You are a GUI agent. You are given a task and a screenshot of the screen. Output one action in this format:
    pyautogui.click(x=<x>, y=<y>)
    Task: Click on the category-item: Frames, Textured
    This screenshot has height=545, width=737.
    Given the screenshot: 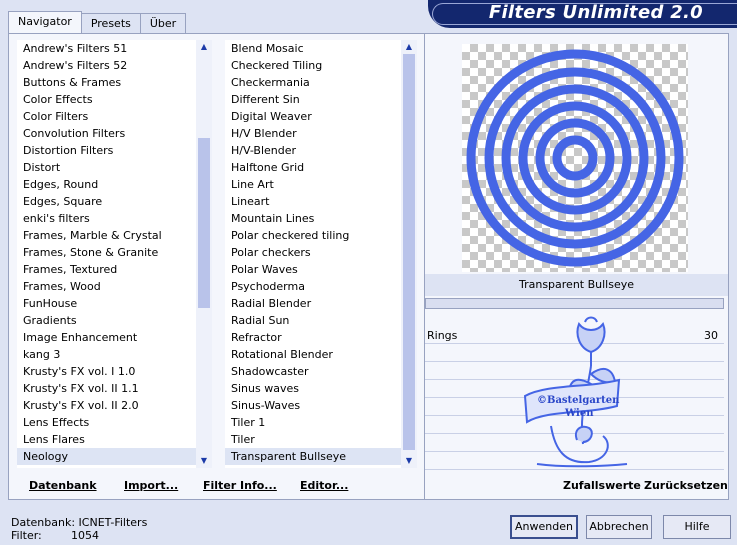 What is the action you would take?
    pyautogui.click(x=106, y=269)
    